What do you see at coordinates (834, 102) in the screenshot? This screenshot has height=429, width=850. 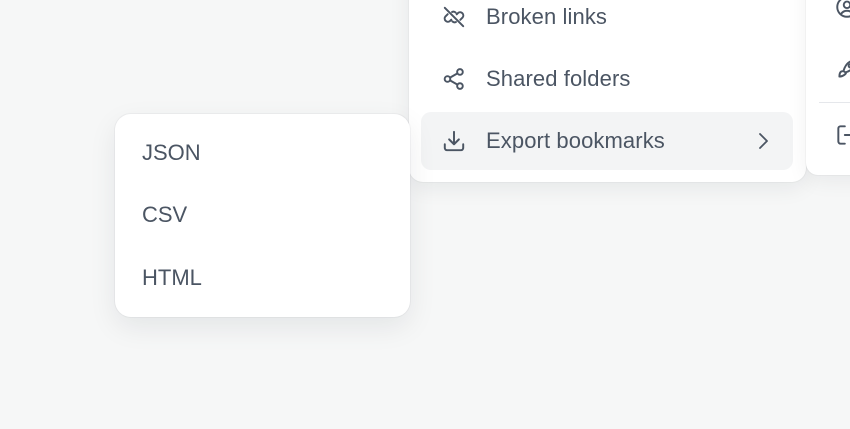 I see `divider` at bounding box center [834, 102].